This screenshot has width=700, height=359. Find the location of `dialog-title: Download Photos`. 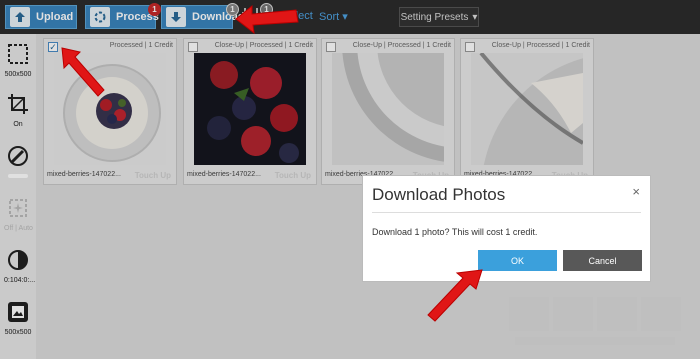

dialog-title: Download Photos is located at coordinates (439, 194).